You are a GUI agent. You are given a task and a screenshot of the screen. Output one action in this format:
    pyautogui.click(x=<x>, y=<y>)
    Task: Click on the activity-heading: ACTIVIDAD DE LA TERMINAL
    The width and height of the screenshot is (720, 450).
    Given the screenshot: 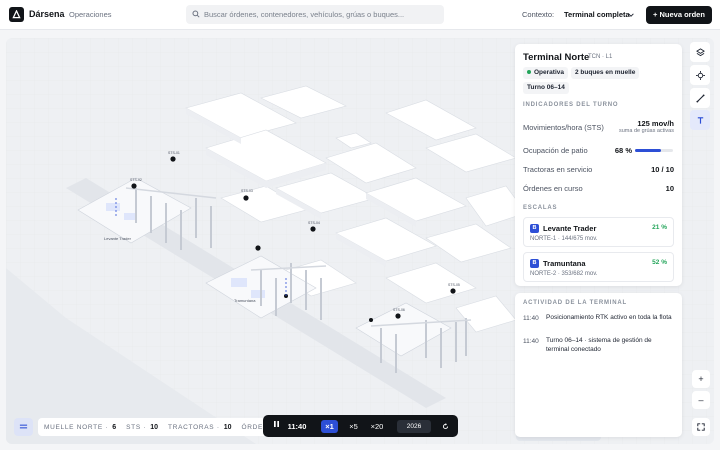 What is the action you would take?
    pyautogui.click(x=575, y=303)
    